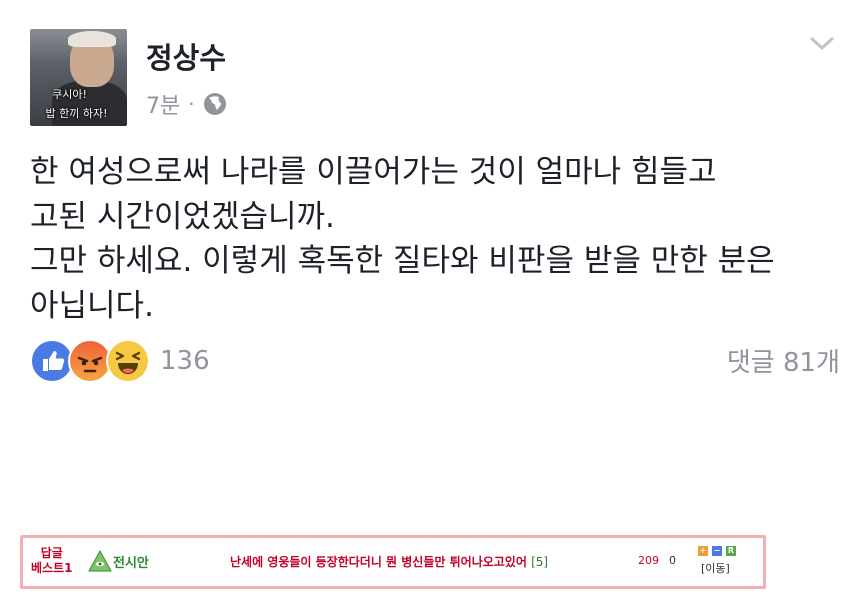 The width and height of the screenshot is (846, 610). I want to click on expand-button: +, so click(703, 551).